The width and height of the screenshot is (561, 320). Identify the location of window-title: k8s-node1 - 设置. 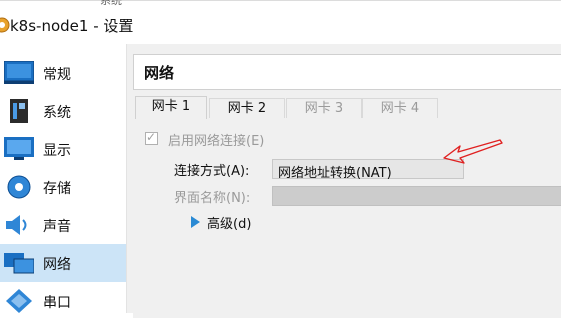
(72, 26).